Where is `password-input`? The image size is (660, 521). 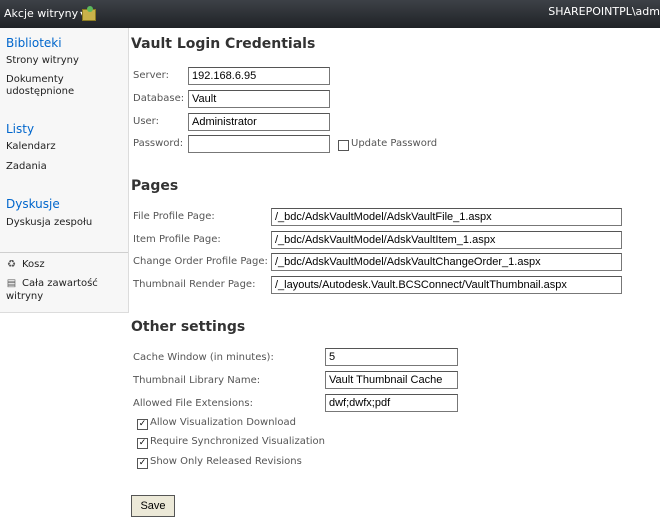
password-input is located at coordinates (259, 144).